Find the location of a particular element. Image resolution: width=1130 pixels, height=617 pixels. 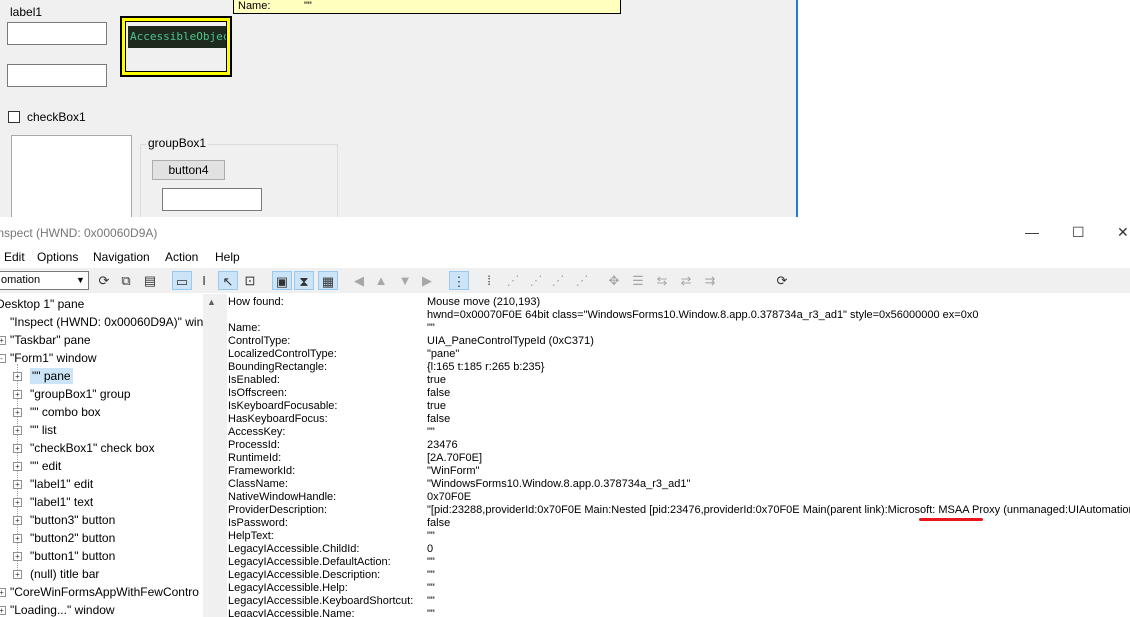

tree-branch-4-icon: ⋰ is located at coordinates (582, 280).